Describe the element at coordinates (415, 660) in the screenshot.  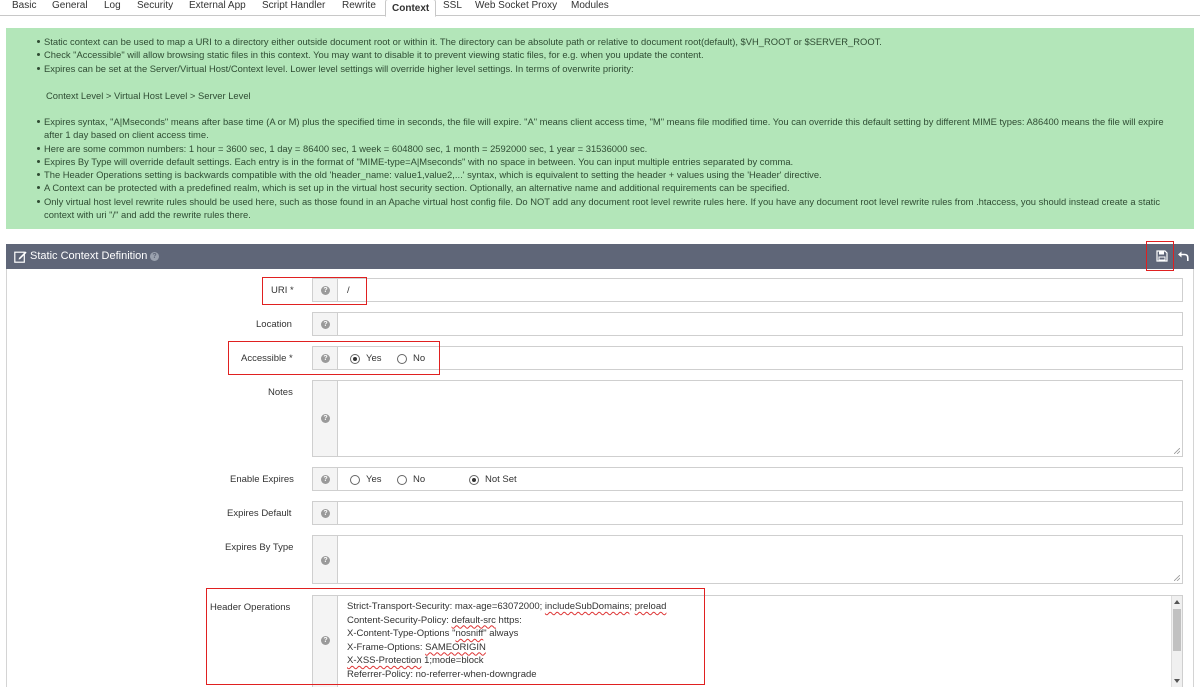
I see `header-line-5: X-XSS-Protection 1;mode=block` at that location.